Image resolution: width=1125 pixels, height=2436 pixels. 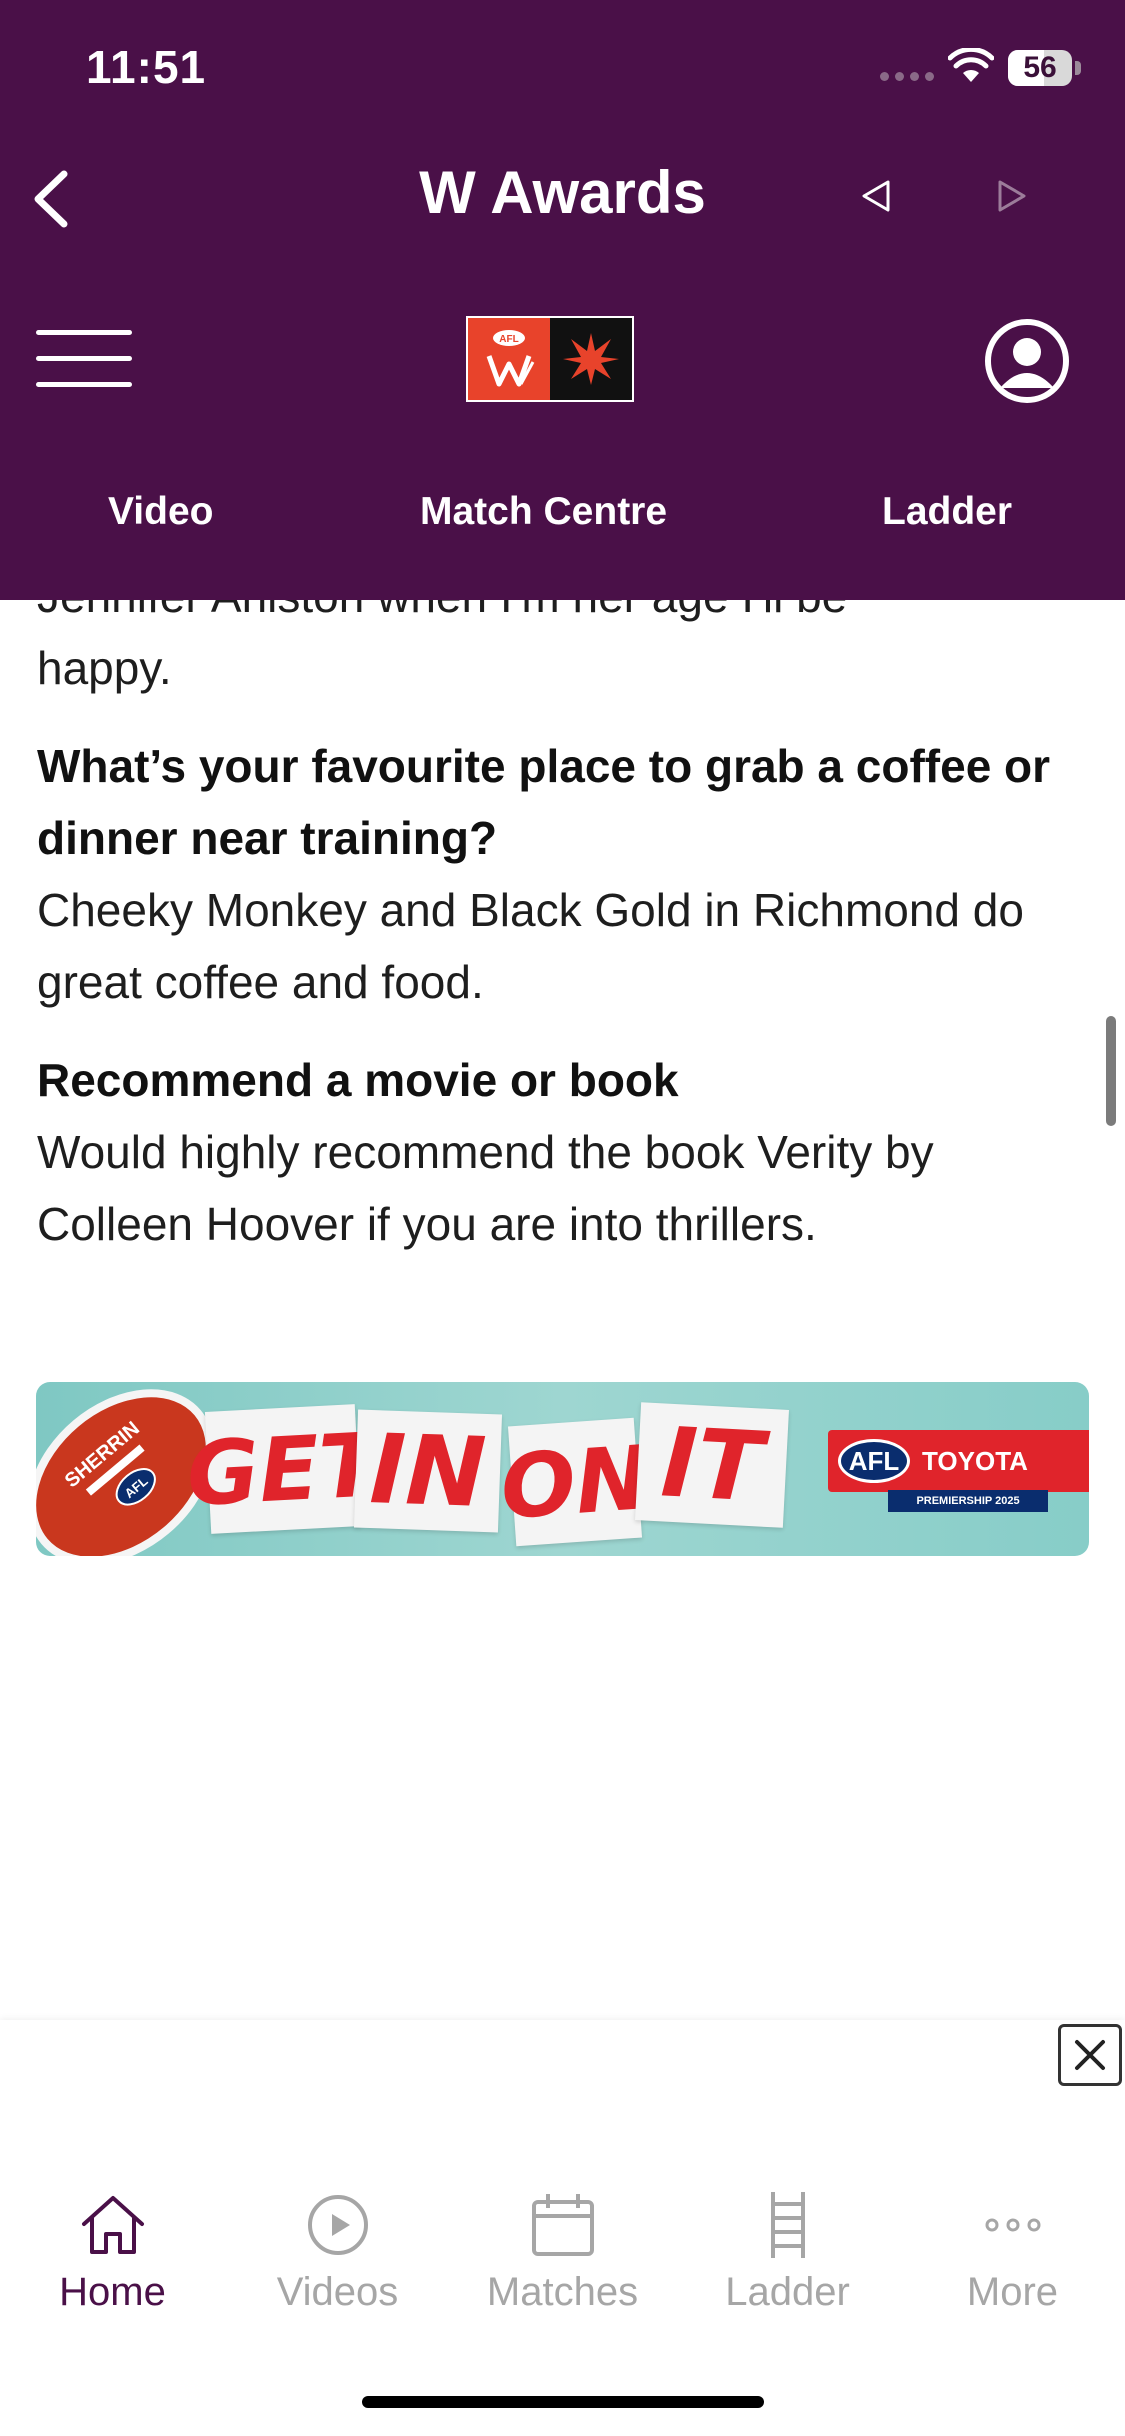 What do you see at coordinates (562, 192) in the screenshot?
I see `page-title: W Awards` at bounding box center [562, 192].